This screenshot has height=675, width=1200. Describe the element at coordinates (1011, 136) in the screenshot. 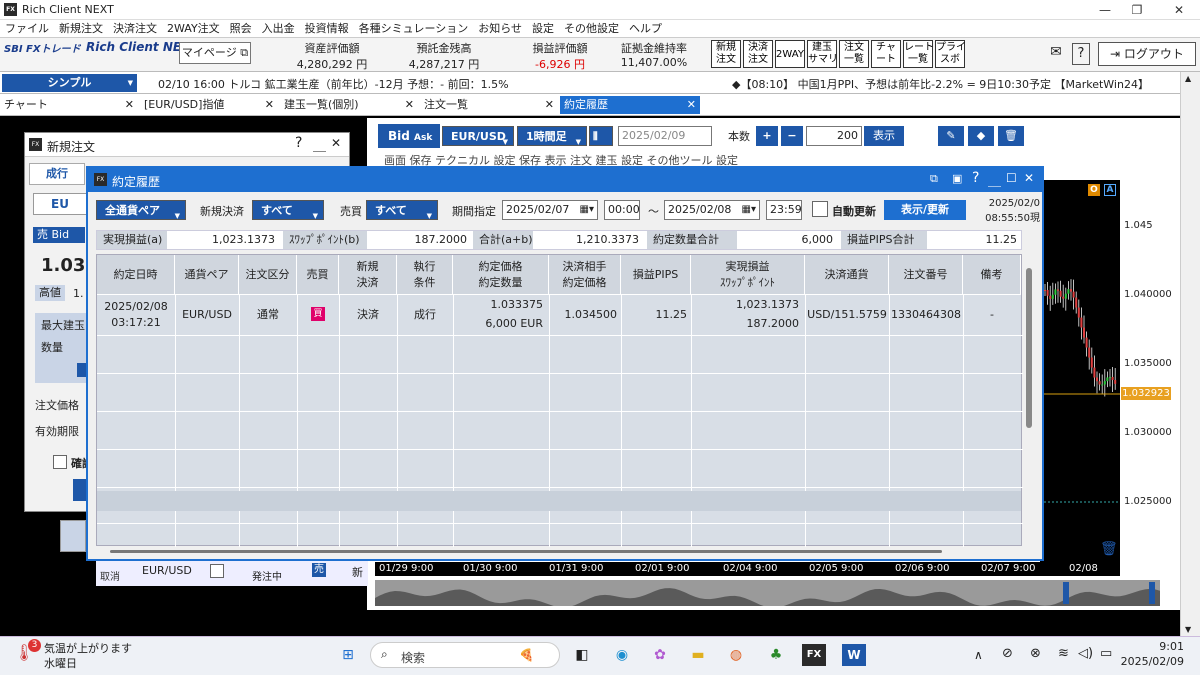

I see `trash-icon: 🗑` at that location.